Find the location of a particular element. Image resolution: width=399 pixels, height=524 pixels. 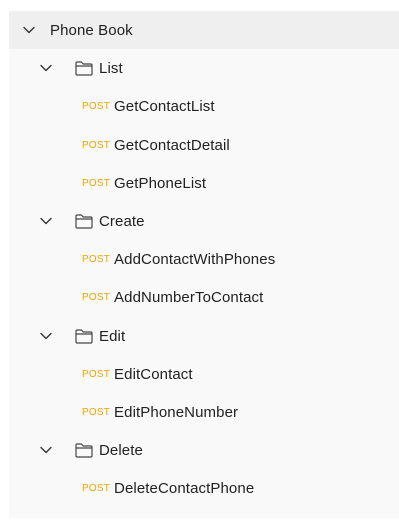

folder-name: Create is located at coordinates (122, 221).